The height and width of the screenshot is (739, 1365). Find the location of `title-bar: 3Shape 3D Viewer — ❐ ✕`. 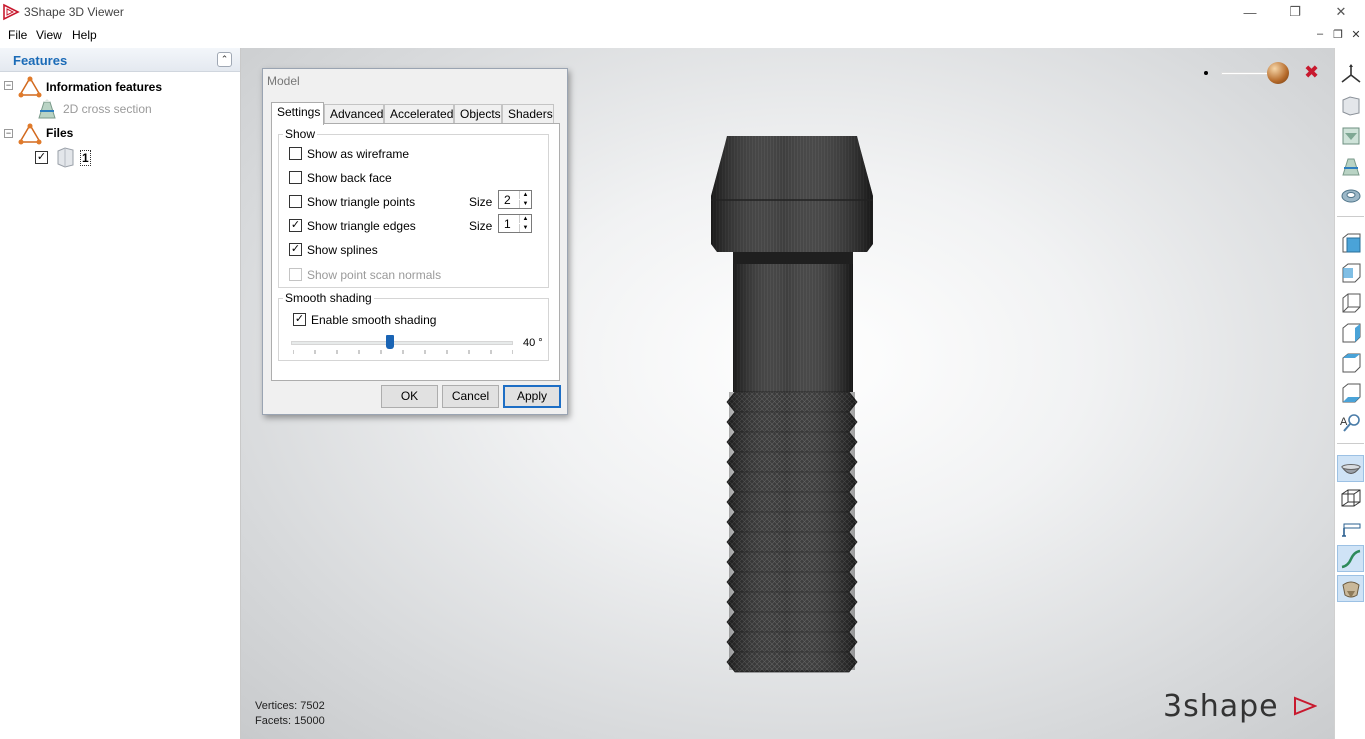

title-bar: 3Shape 3D Viewer — ❐ ✕ is located at coordinates (682, 12).